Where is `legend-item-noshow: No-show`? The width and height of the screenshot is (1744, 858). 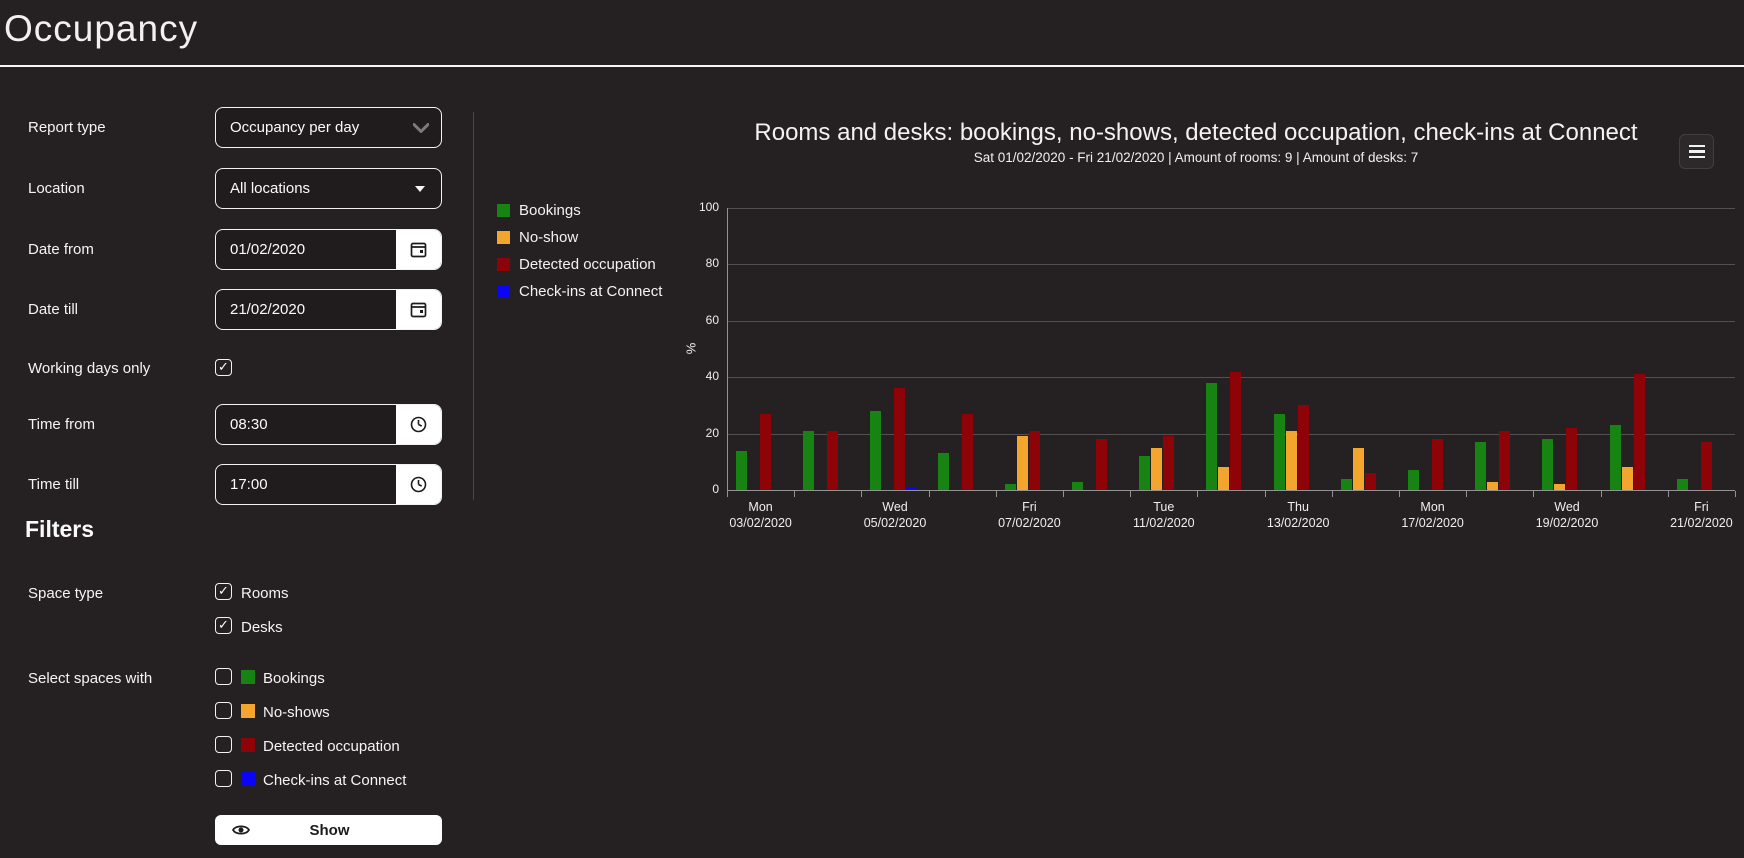
legend-item-noshow: No-show is located at coordinates (538, 237).